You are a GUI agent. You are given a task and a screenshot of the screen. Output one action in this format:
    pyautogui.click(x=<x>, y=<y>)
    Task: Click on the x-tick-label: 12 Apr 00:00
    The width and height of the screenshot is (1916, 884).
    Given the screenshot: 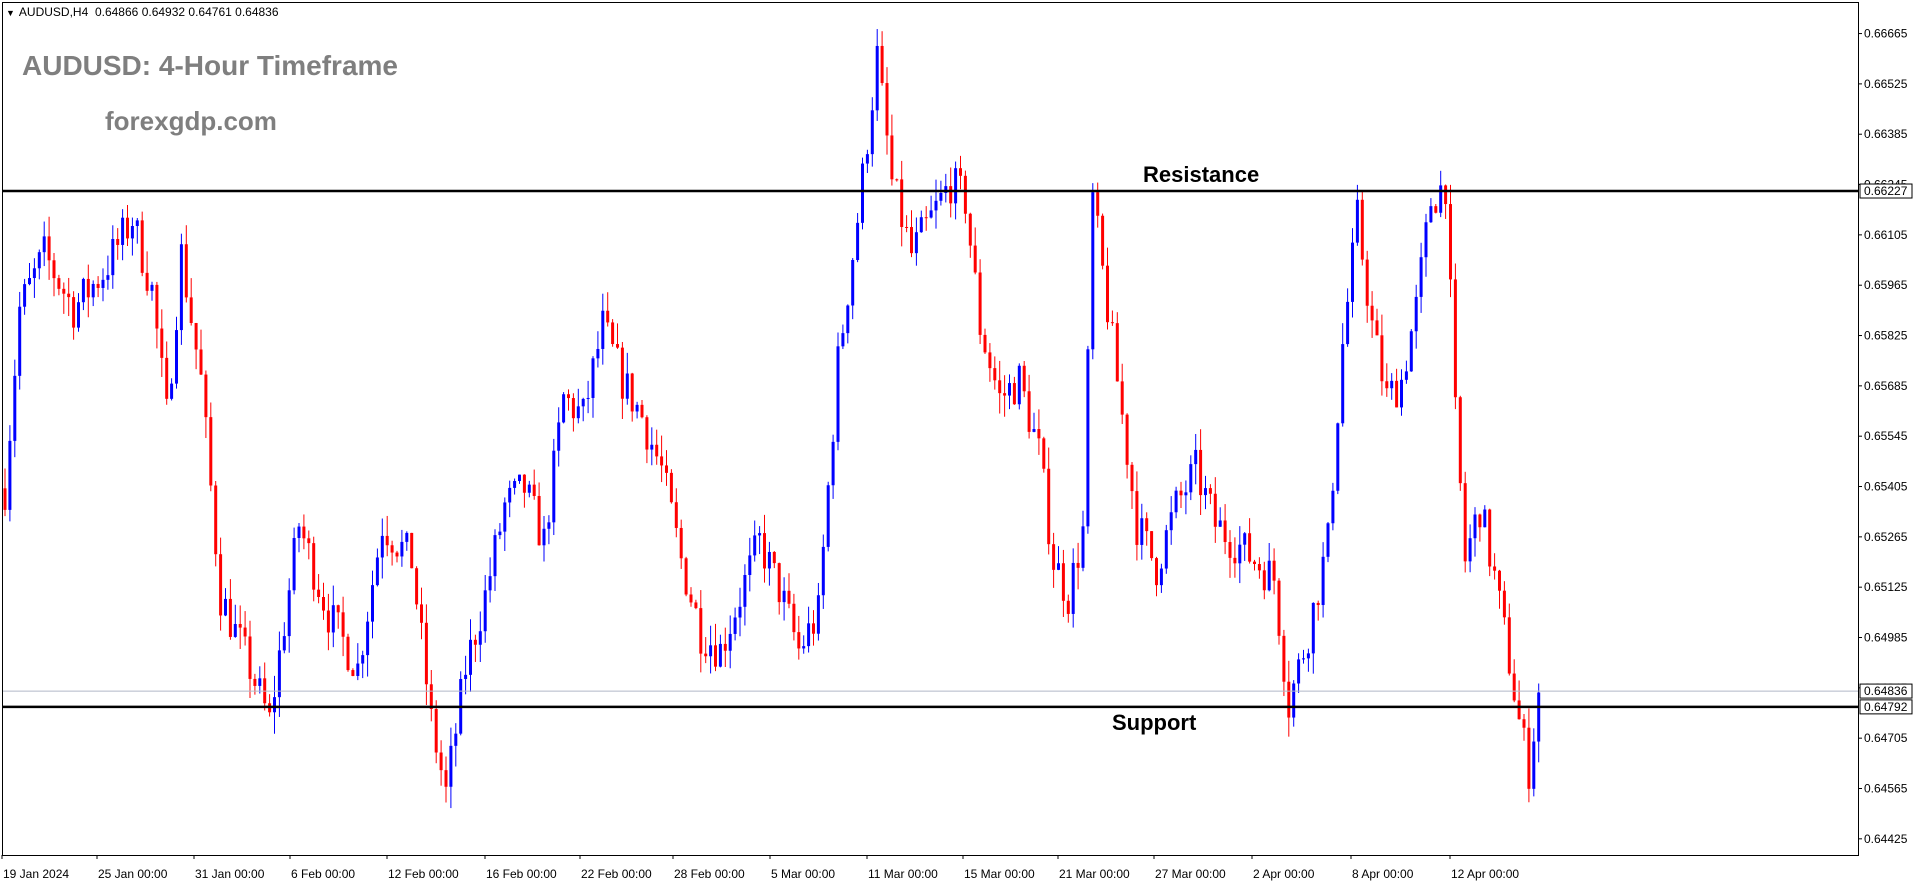 What is the action you would take?
    pyautogui.click(x=1485, y=874)
    